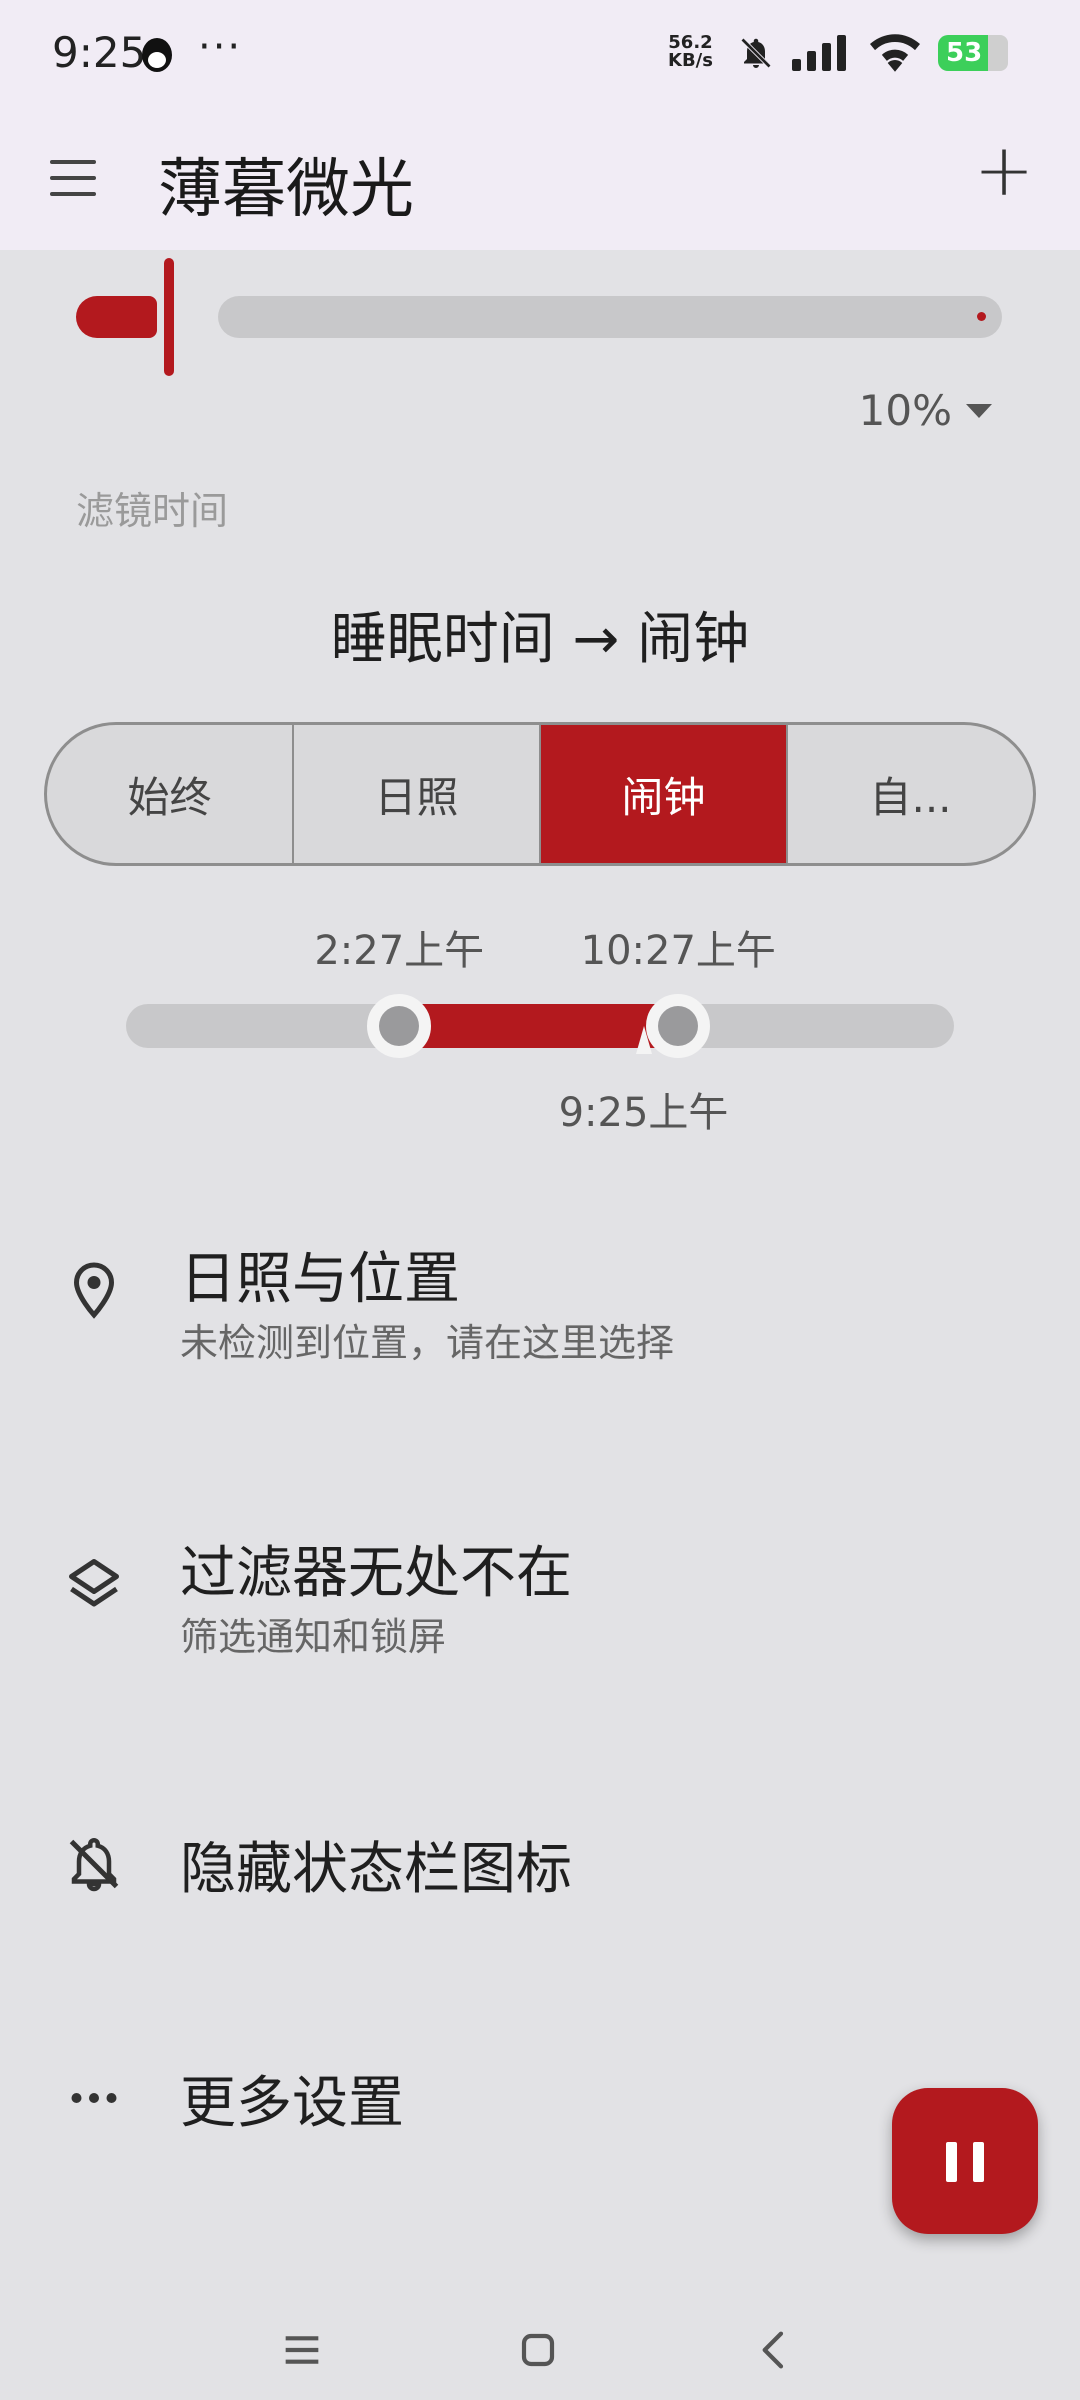 Image resolution: width=1080 pixels, height=2400 pixels. I want to click on home-icon, so click(538, 2350).